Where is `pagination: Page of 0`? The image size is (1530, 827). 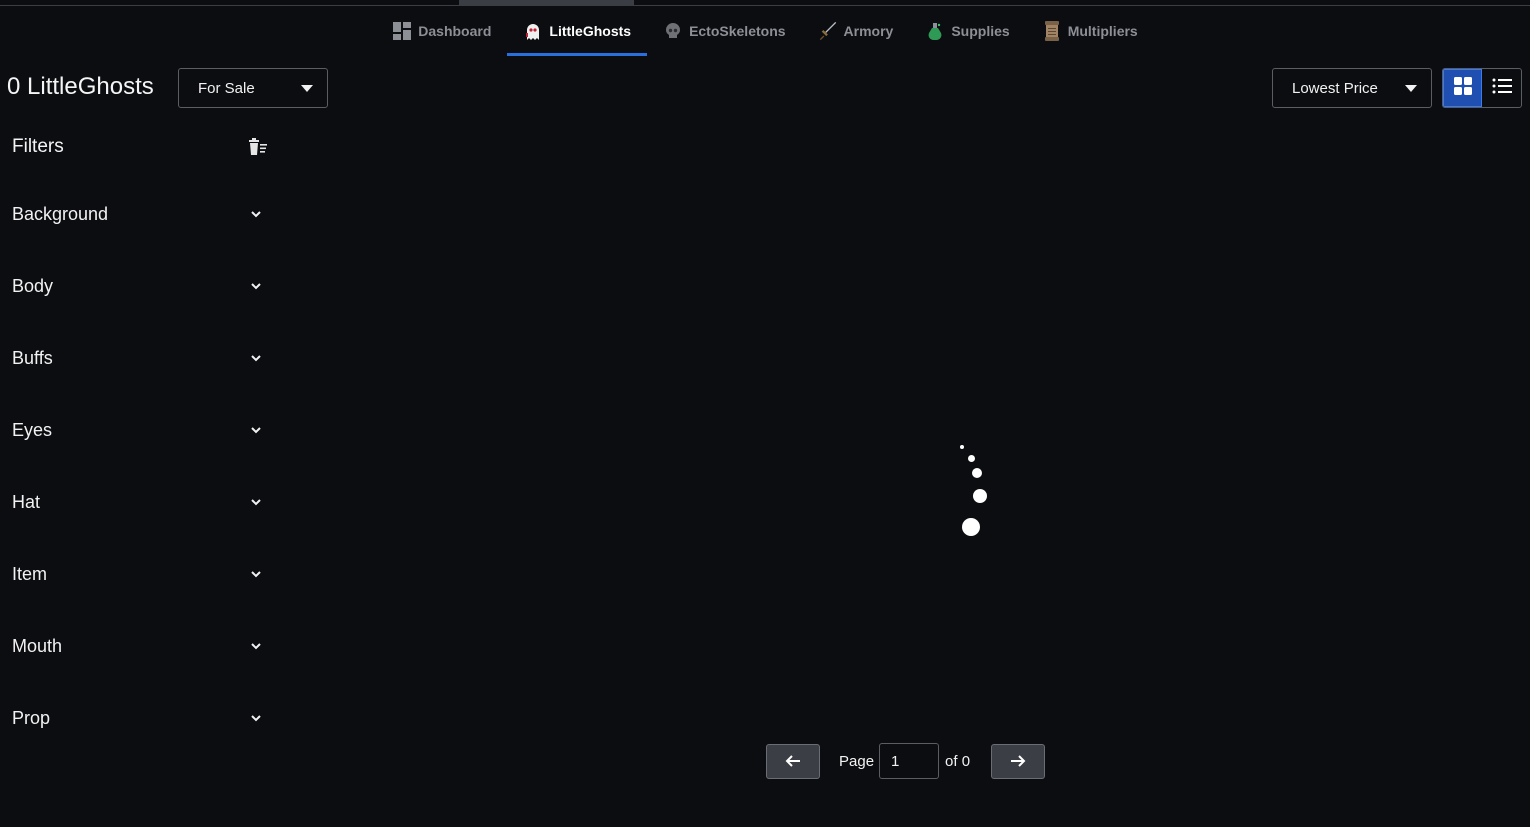
pagination: Page of 0 is located at coordinates (906, 761).